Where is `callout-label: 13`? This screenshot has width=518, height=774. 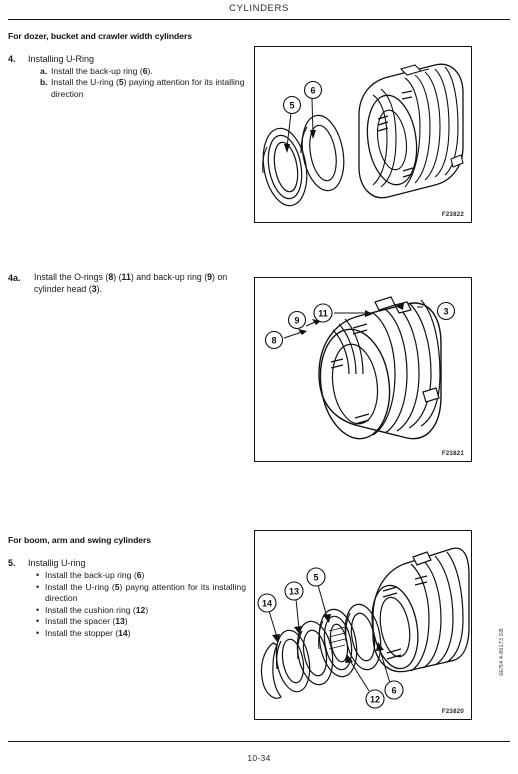
callout-label: 13 is located at coordinates (294, 592).